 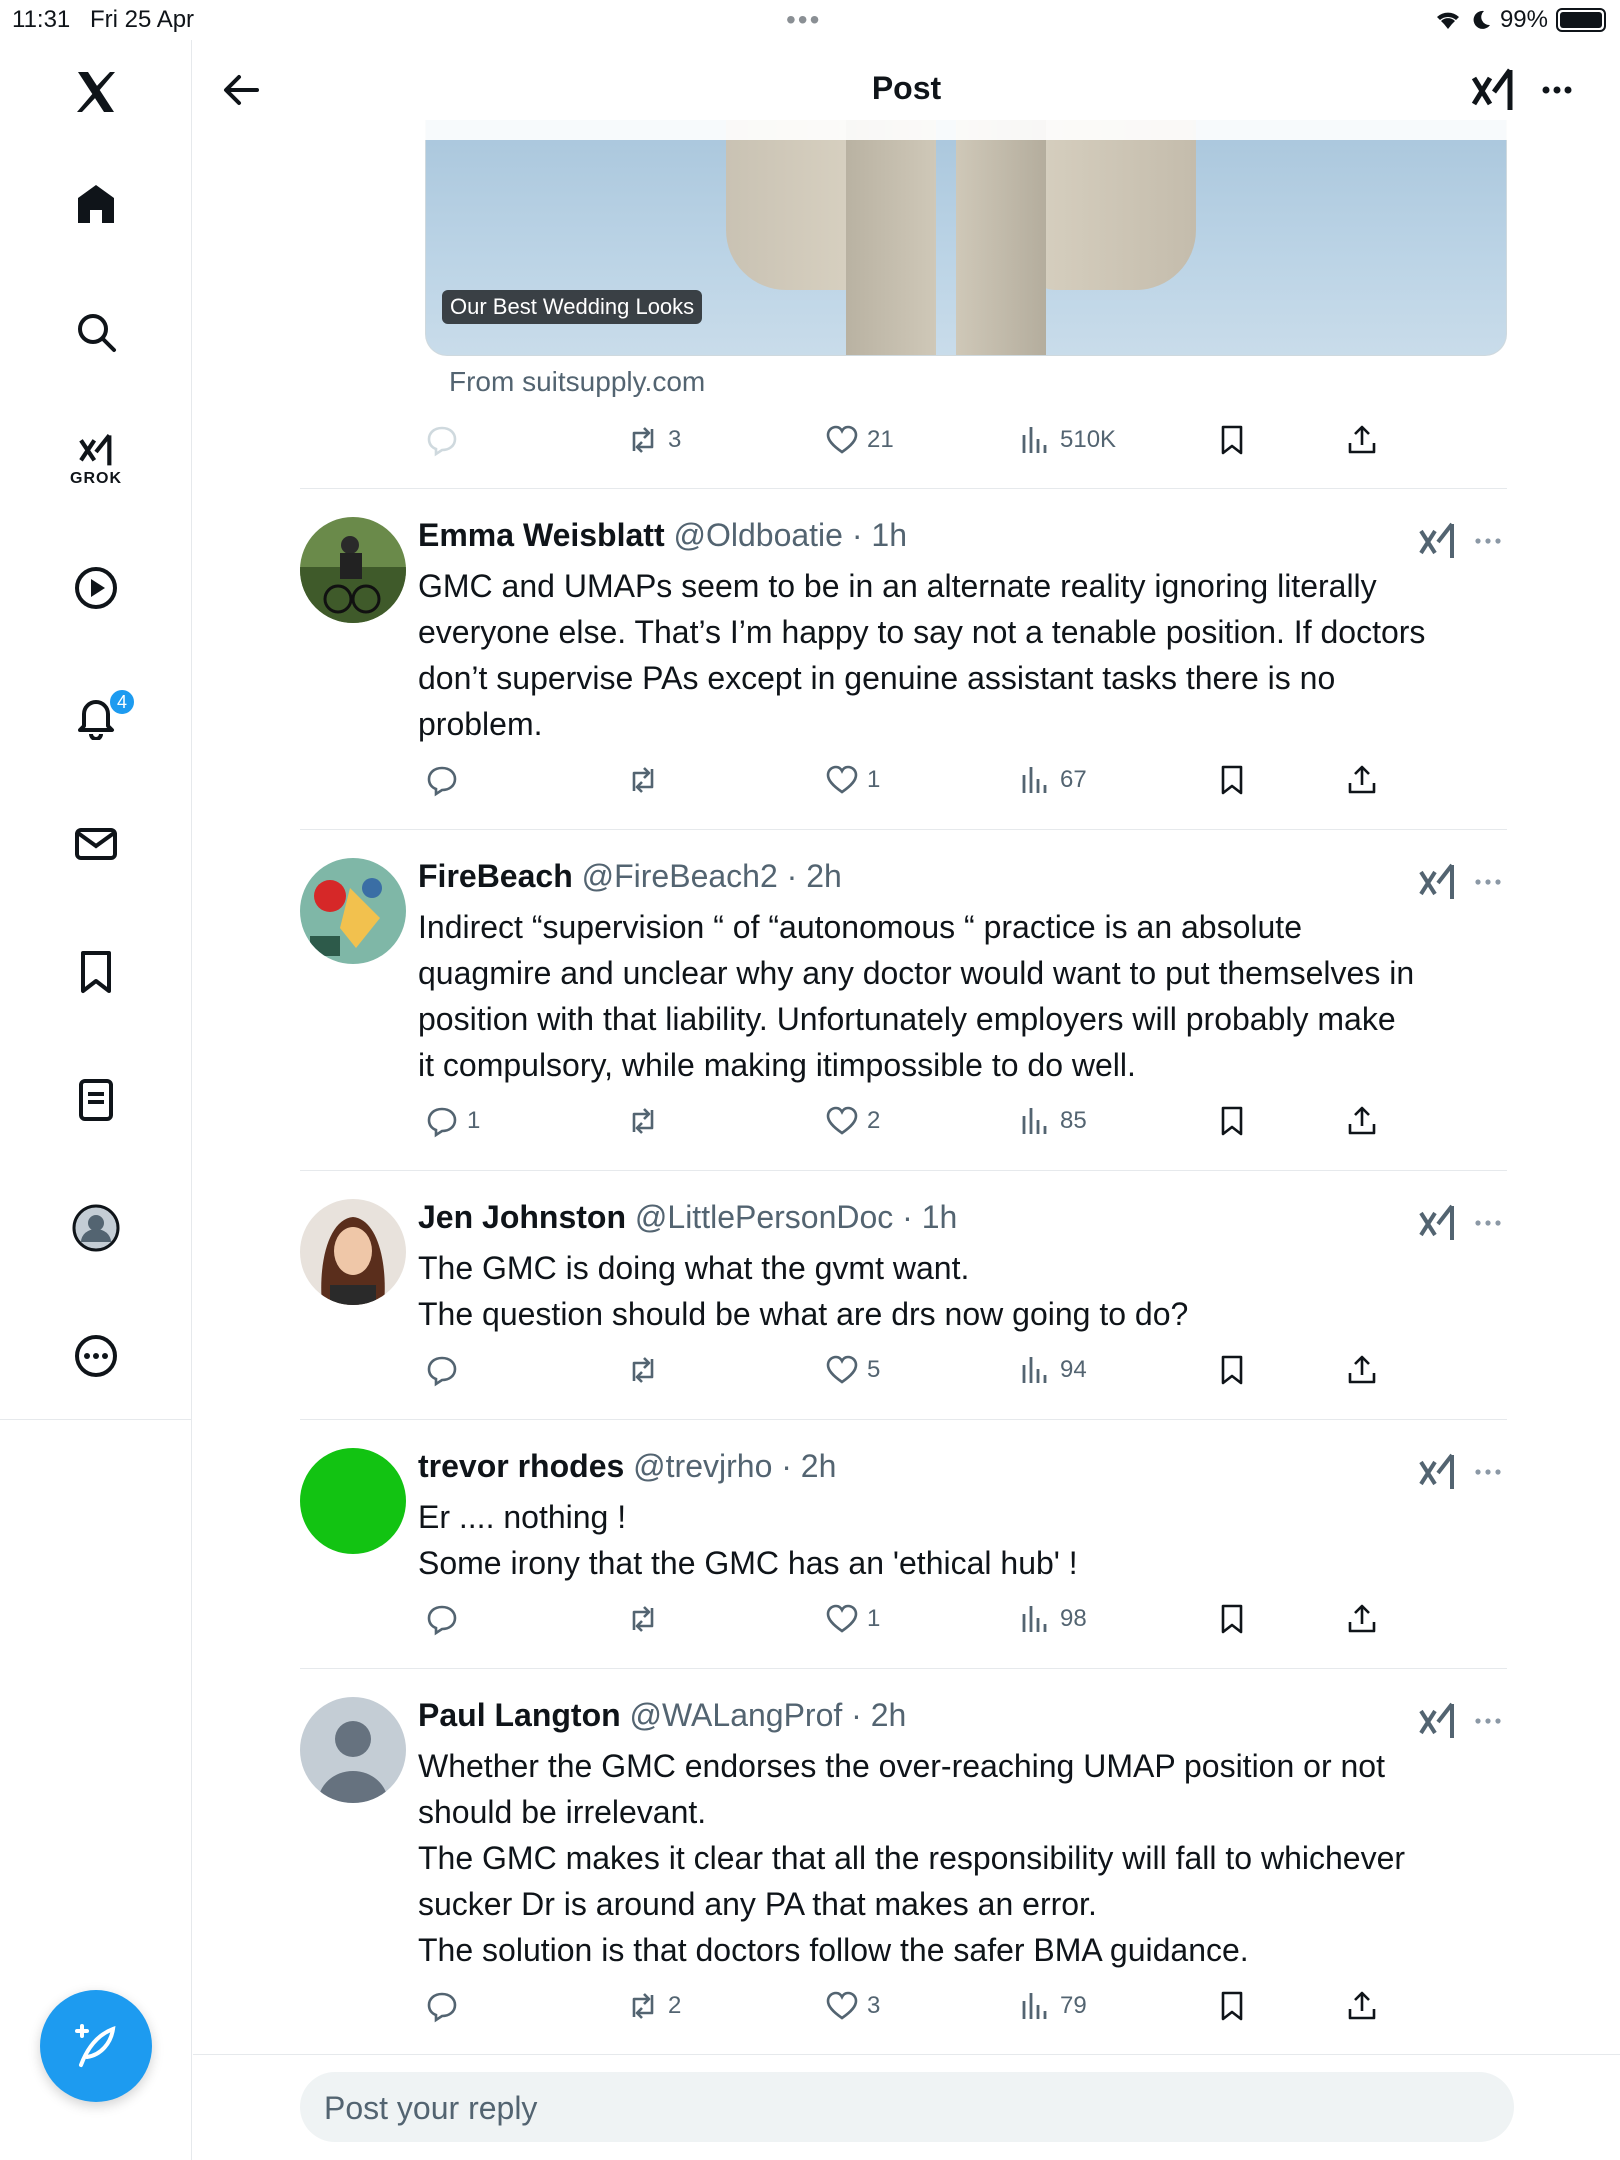 What do you see at coordinates (1052, 1121) in the screenshot?
I see `views-button: 85` at bounding box center [1052, 1121].